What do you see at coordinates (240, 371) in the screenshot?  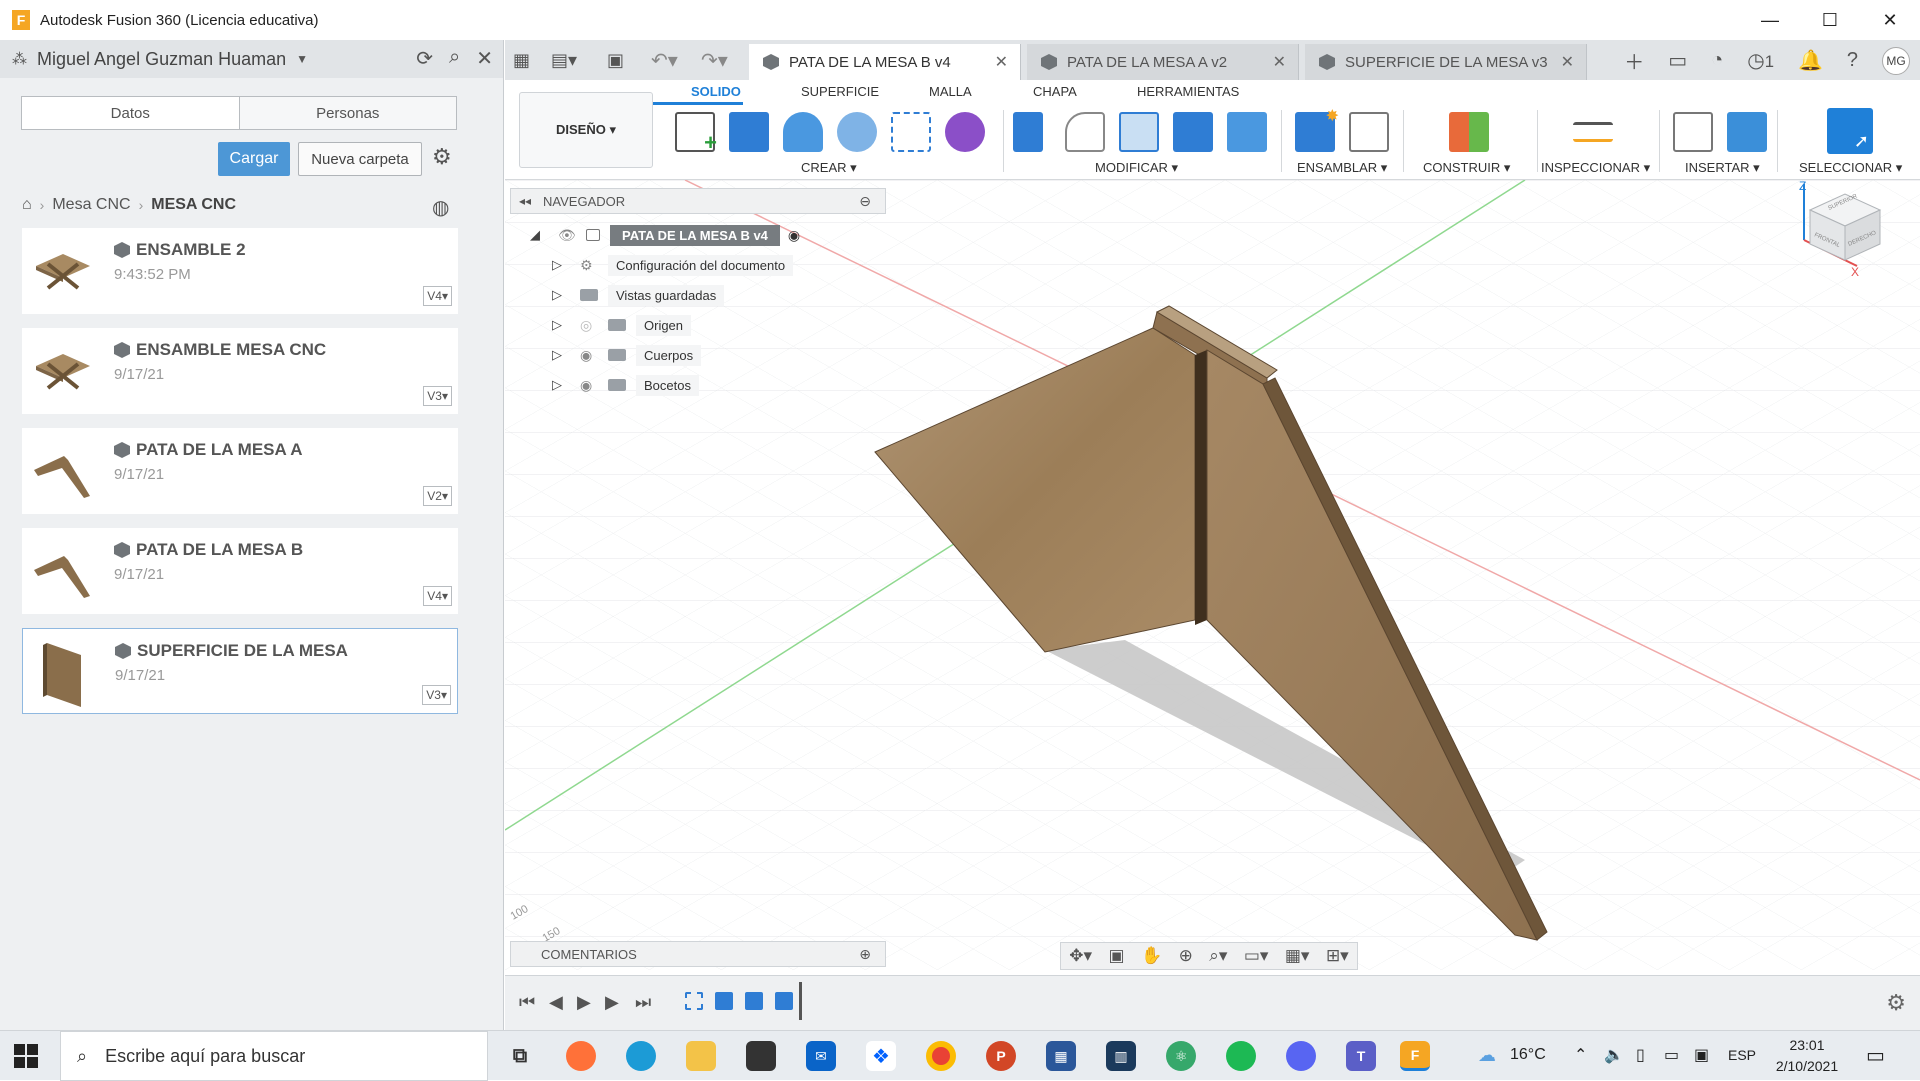 I see `file-card: ENSAMBLE MESA CNC 9/17/21 V3▾` at bounding box center [240, 371].